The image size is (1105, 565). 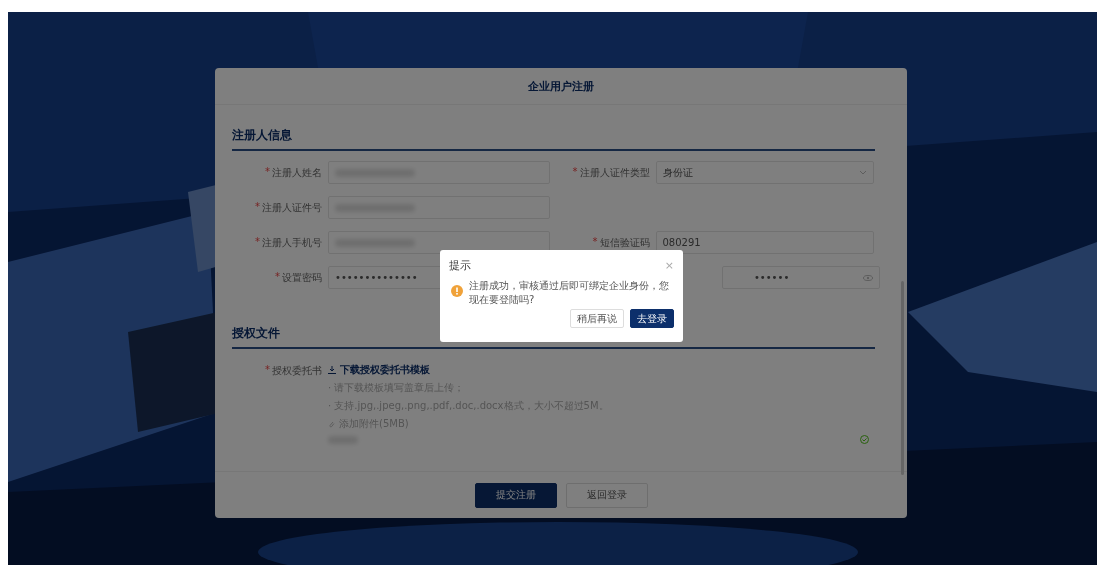 I want to click on field-value: 身份证, so click(x=677, y=172).